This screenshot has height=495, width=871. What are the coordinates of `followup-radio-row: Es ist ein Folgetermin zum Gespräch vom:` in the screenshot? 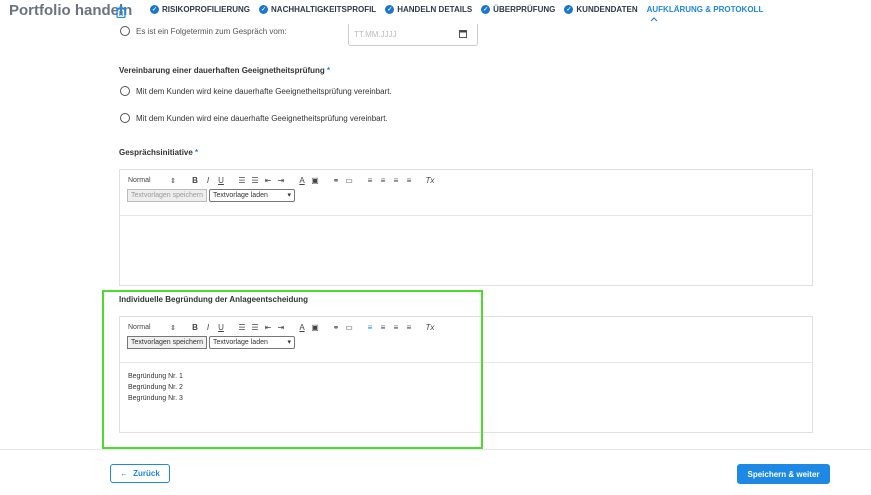 It's located at (203, 31).